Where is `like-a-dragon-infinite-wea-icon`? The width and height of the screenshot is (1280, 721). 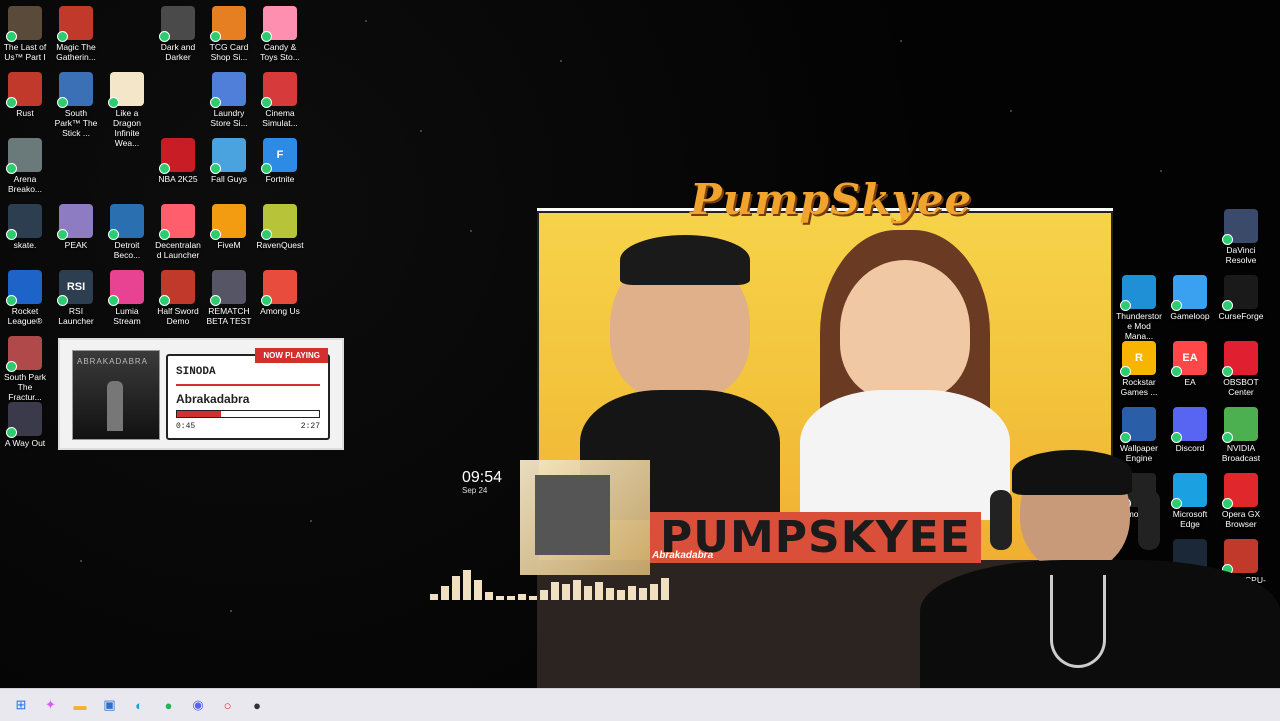 like-a-dragon-infinite-wea-icon is located at coordinates (126, 90).